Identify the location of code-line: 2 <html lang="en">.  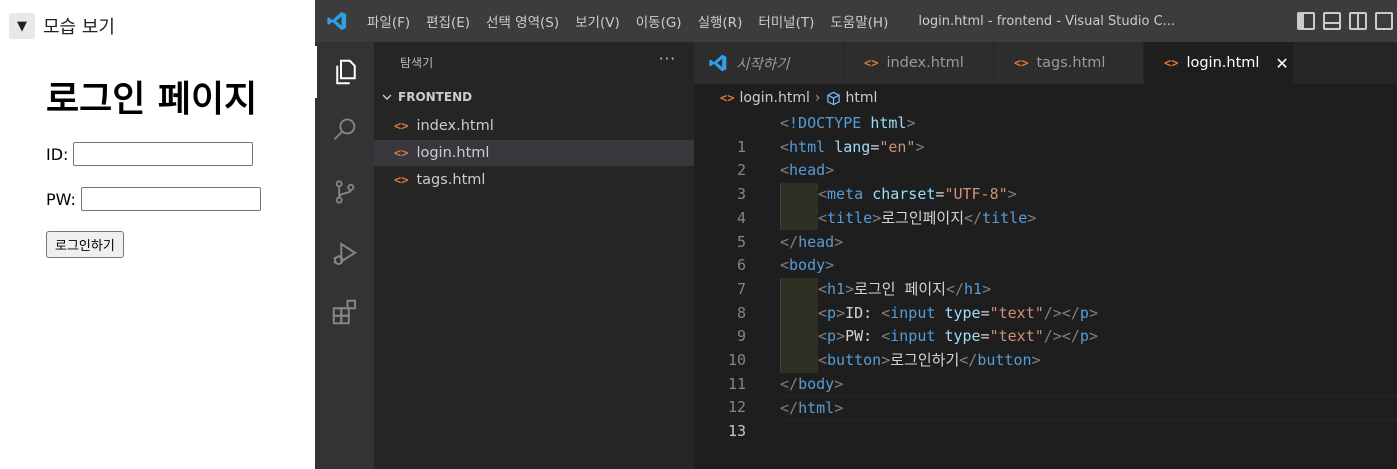
(1045, 158).